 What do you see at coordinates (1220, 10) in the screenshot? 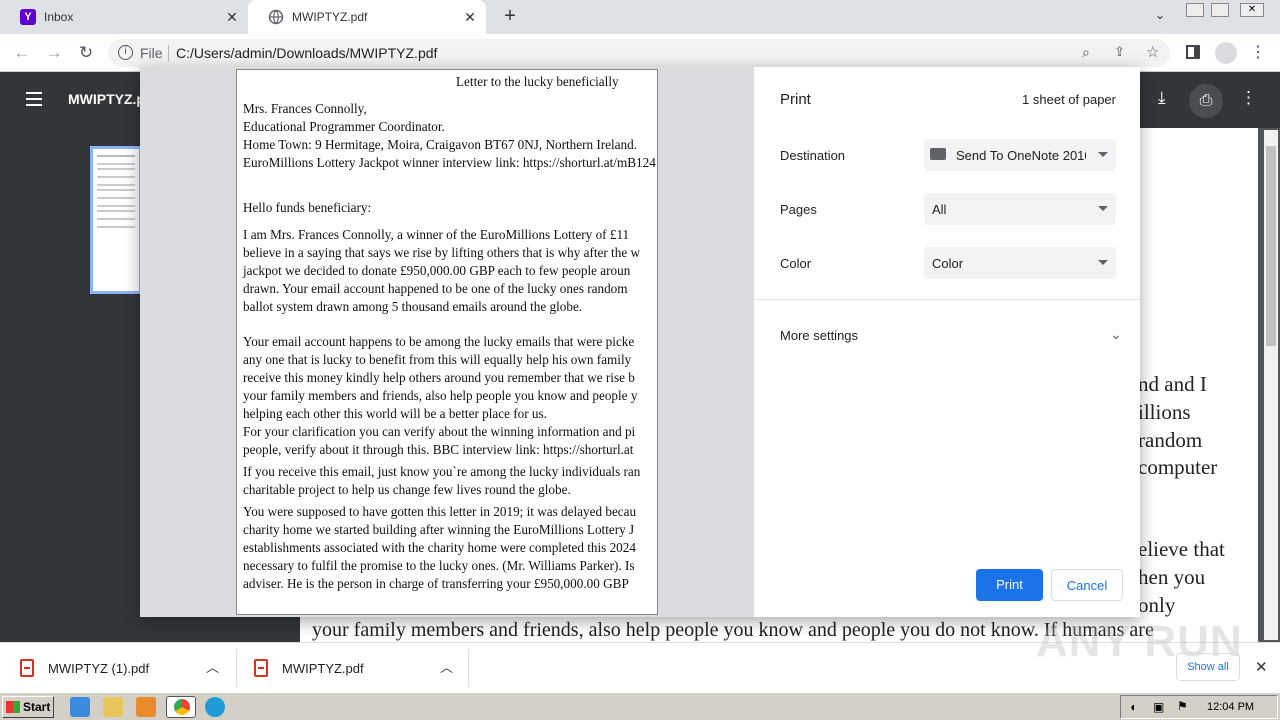
I see `restore-button` at bounding box center [1220, 10].